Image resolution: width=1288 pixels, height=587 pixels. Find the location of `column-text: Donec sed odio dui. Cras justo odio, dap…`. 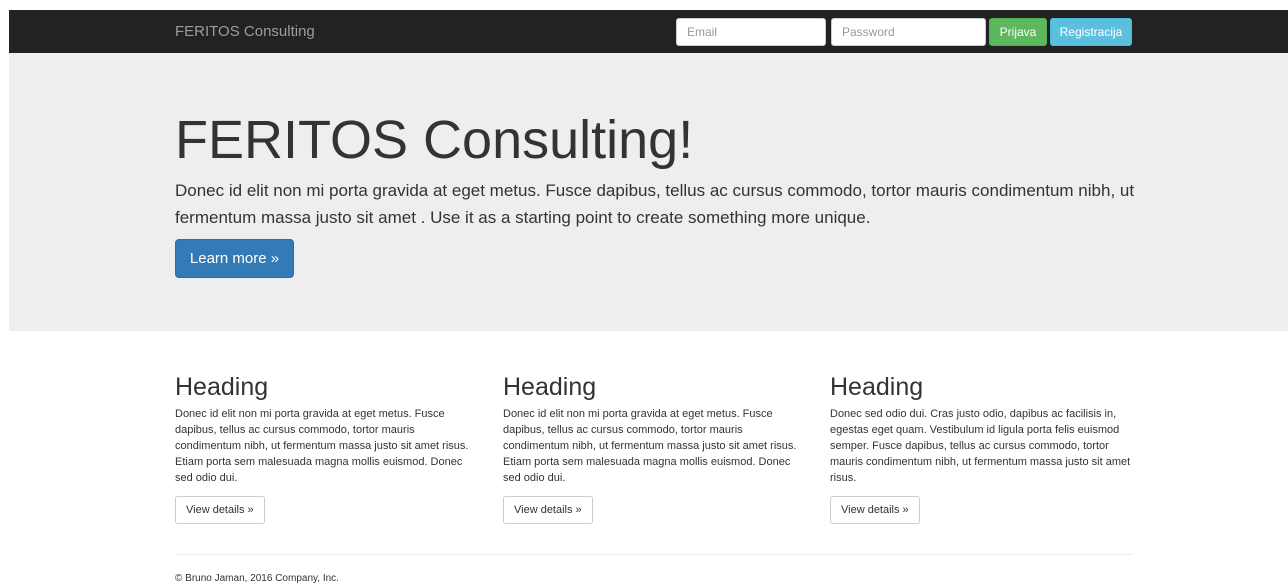

column-text: Donec sed odio dui. Cras justo odio, dap… is located at coordinates (980, 446).